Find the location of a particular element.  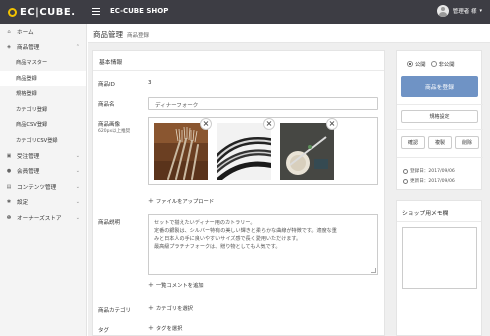

select-category-link: + カテゴリを選択 is located at coordinates (170, 308).